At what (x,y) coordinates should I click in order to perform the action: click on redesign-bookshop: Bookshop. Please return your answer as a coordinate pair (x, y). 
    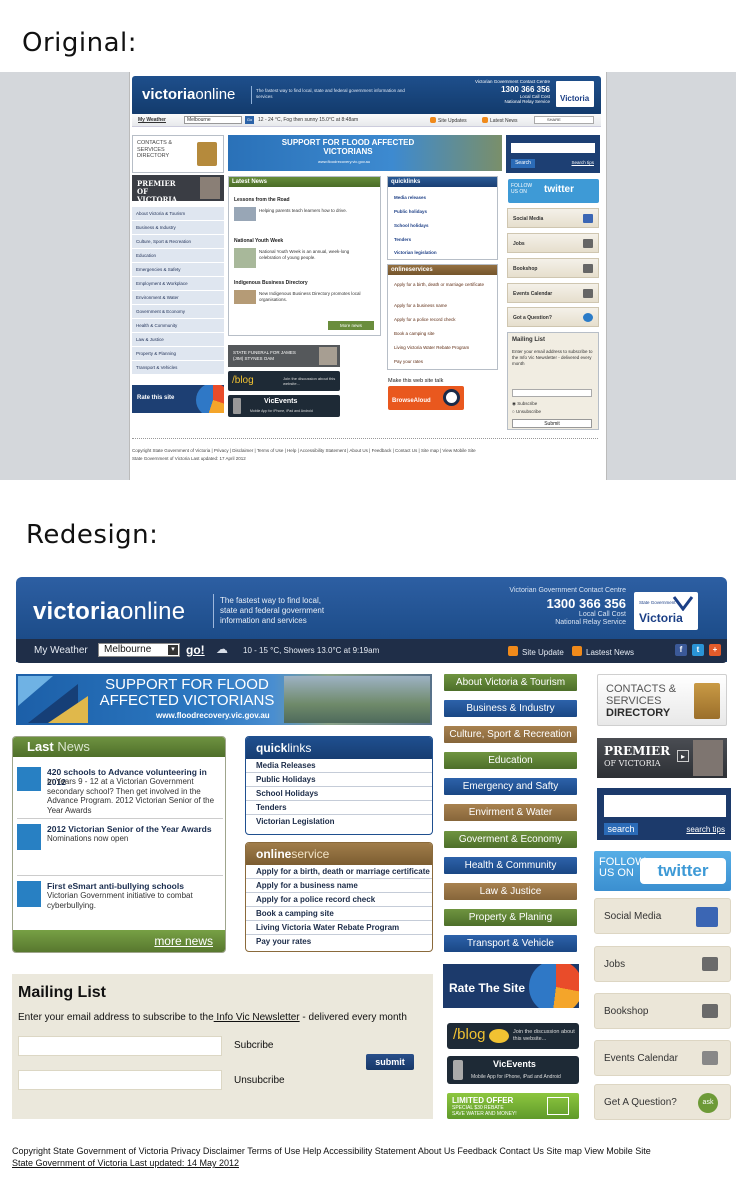
    Looking at the image, I should click on (662, 1011).